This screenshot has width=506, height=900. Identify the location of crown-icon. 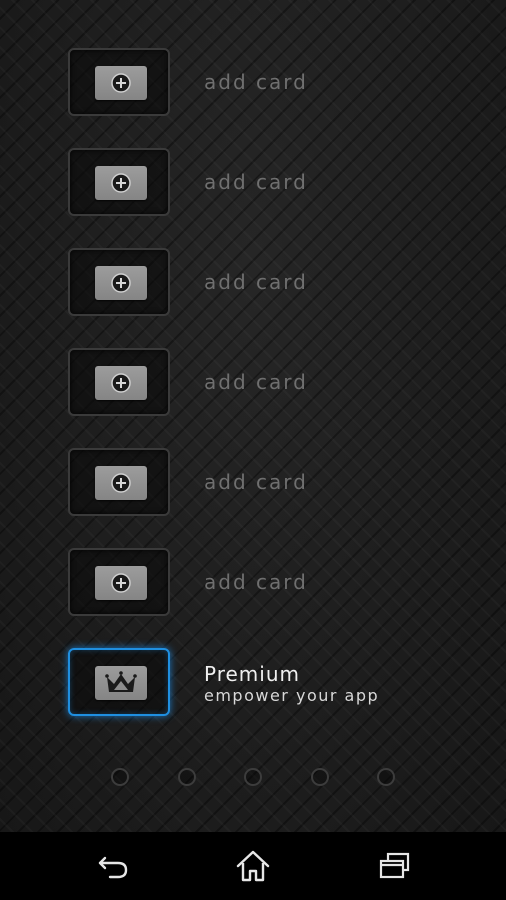
(121, 683).